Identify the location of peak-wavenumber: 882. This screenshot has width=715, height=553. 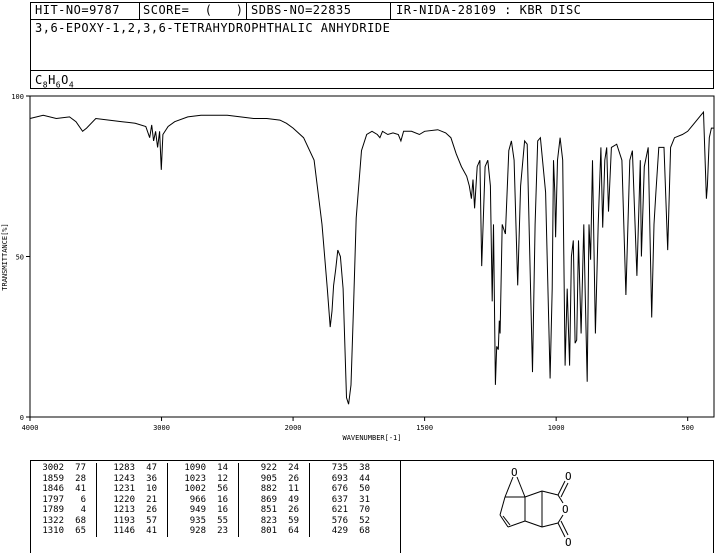
(268, 489).